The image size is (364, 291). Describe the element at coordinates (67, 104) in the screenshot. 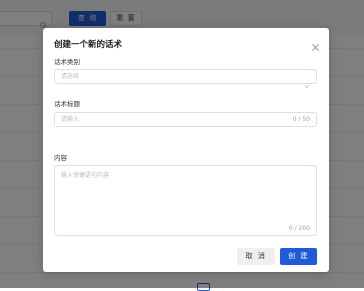

I see `title-label: 话术标题` at that location.